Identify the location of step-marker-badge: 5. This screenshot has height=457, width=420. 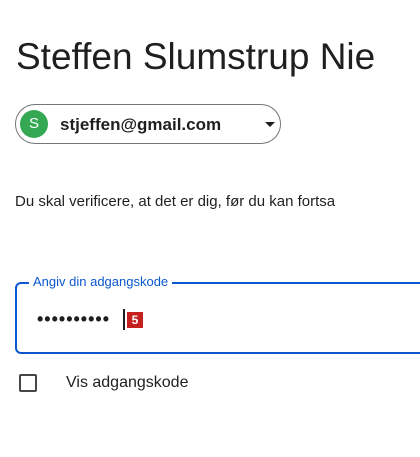
(135, 320).